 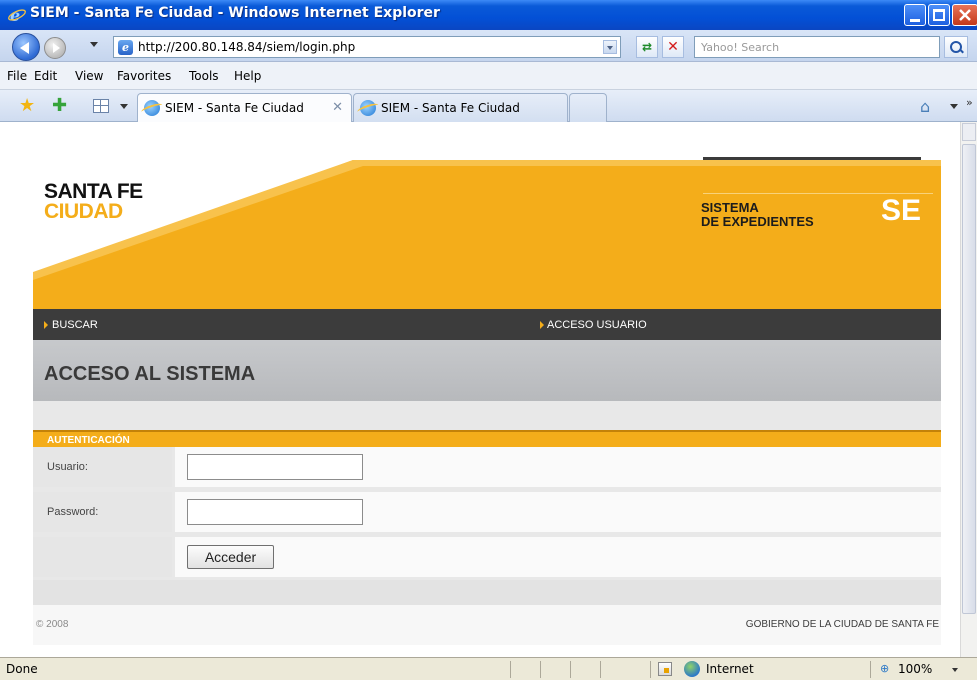 What do you see at coordinates (17, 15) in the screenshot?
I see `ie-logo-icon: e` at bounding box center [17, 15].